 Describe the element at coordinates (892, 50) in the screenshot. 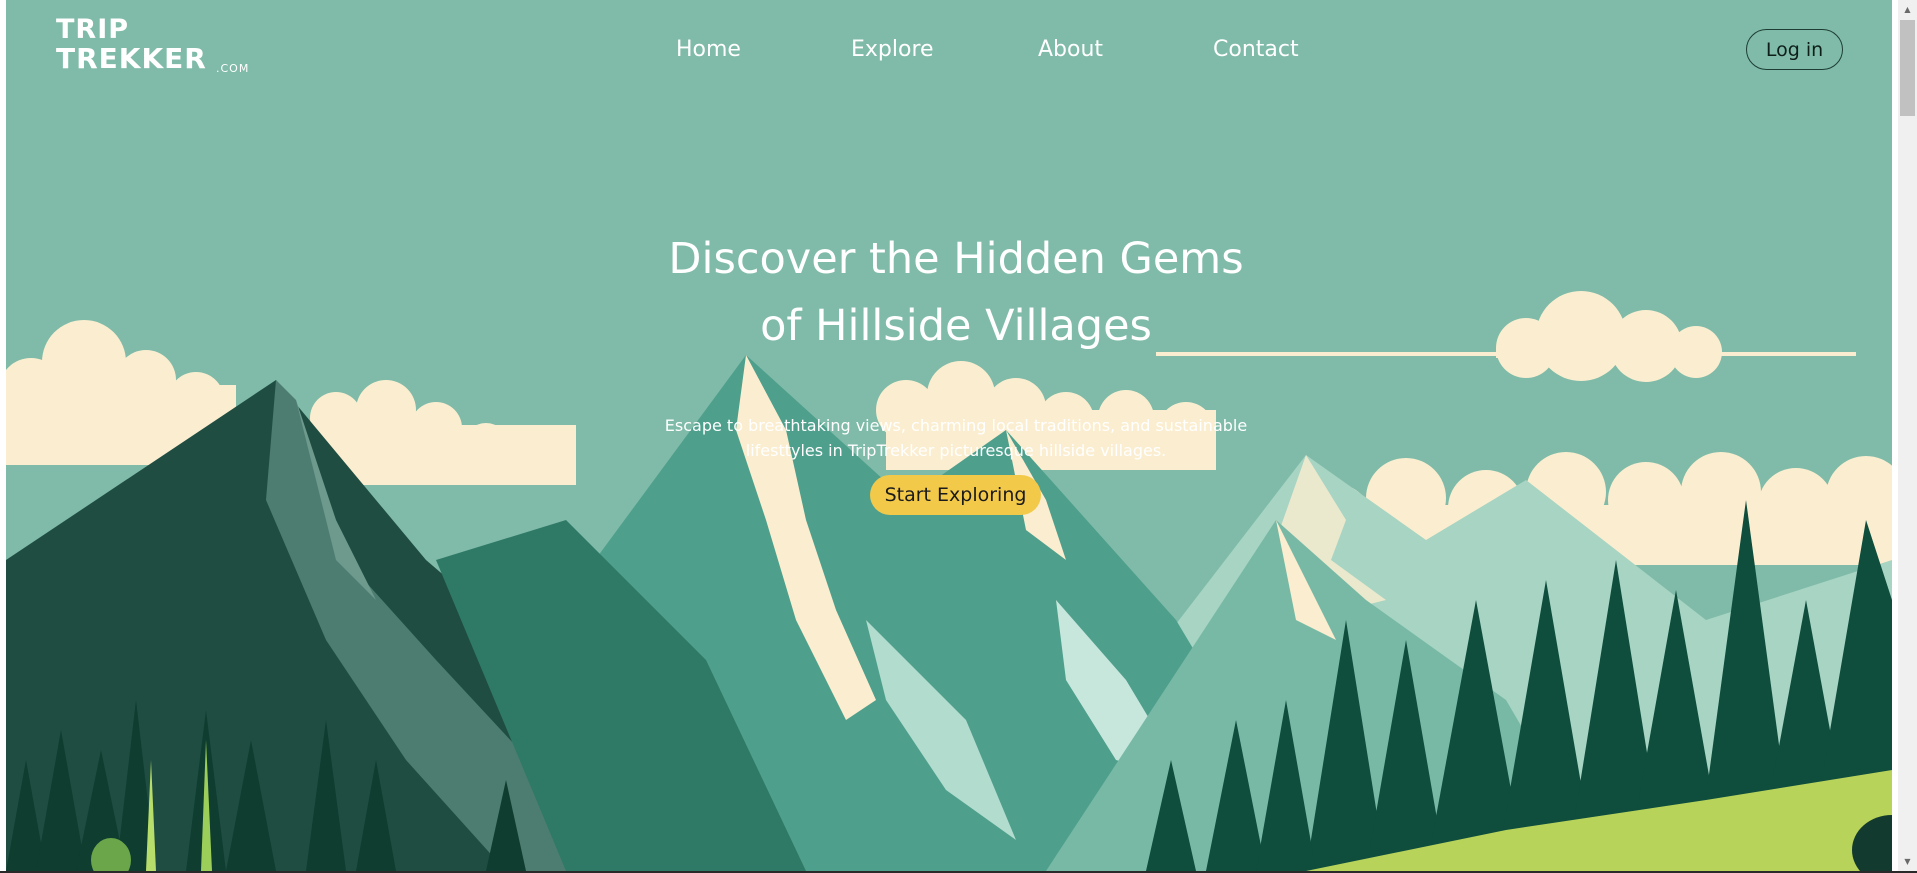

I see `nav-link-explore: Explore` at that location.